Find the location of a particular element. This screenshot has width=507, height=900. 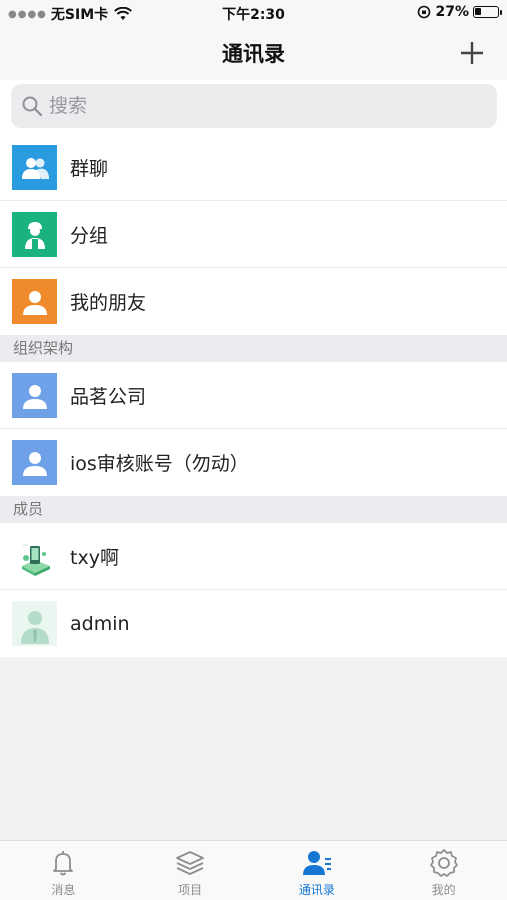

list-item-label: 我的朋友 is located at coordinates (108, 303).